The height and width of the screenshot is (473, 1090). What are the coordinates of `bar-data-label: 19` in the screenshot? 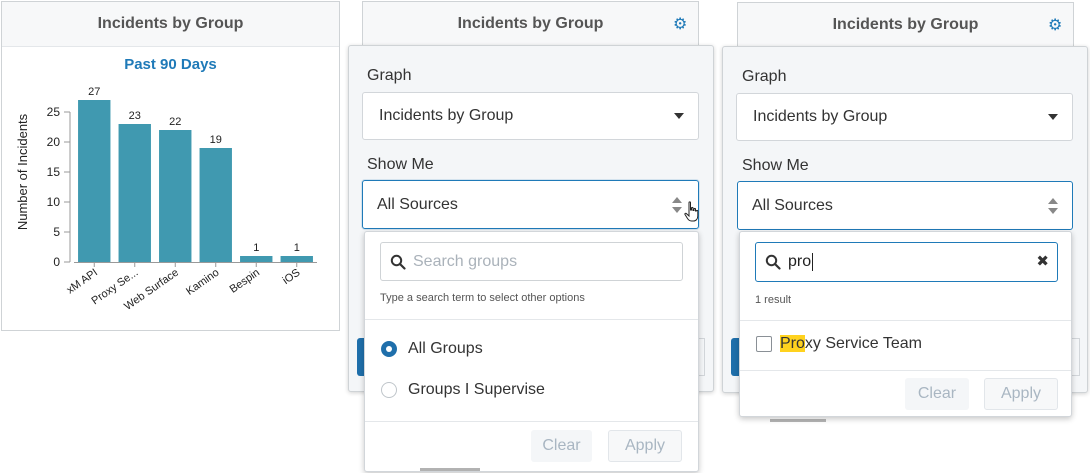 It's located at (216, 140).